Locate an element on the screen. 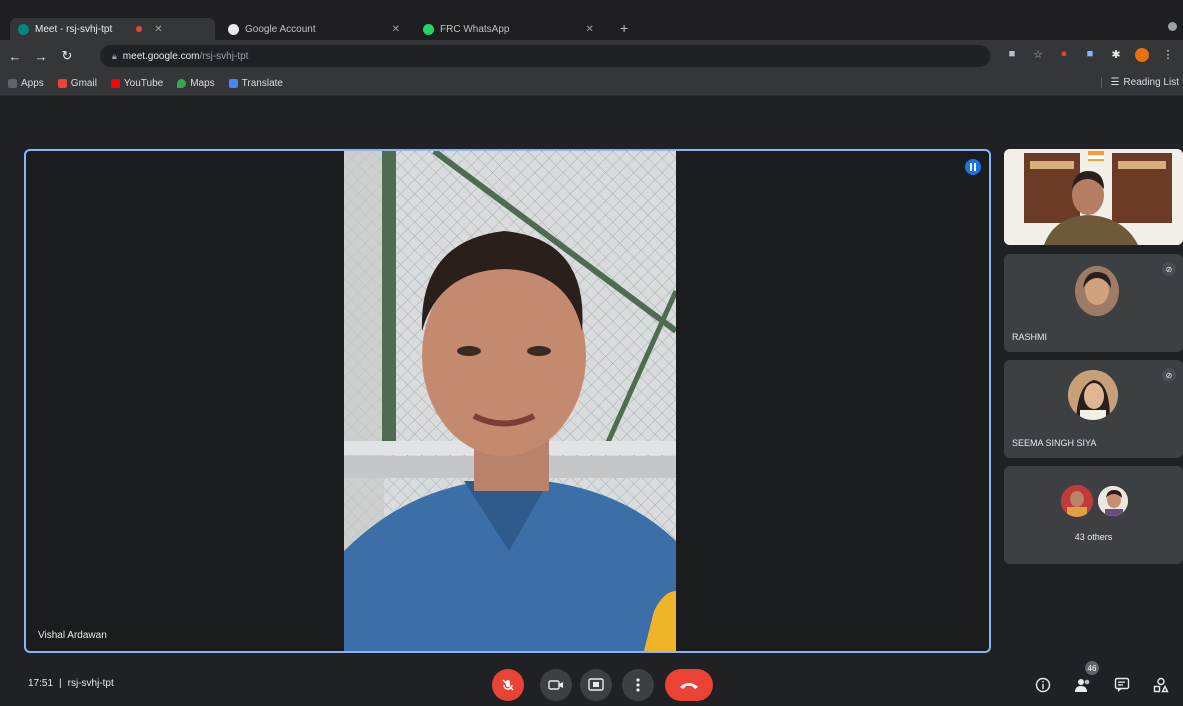  meeting-details-button is located at coordinates (1043, 685).